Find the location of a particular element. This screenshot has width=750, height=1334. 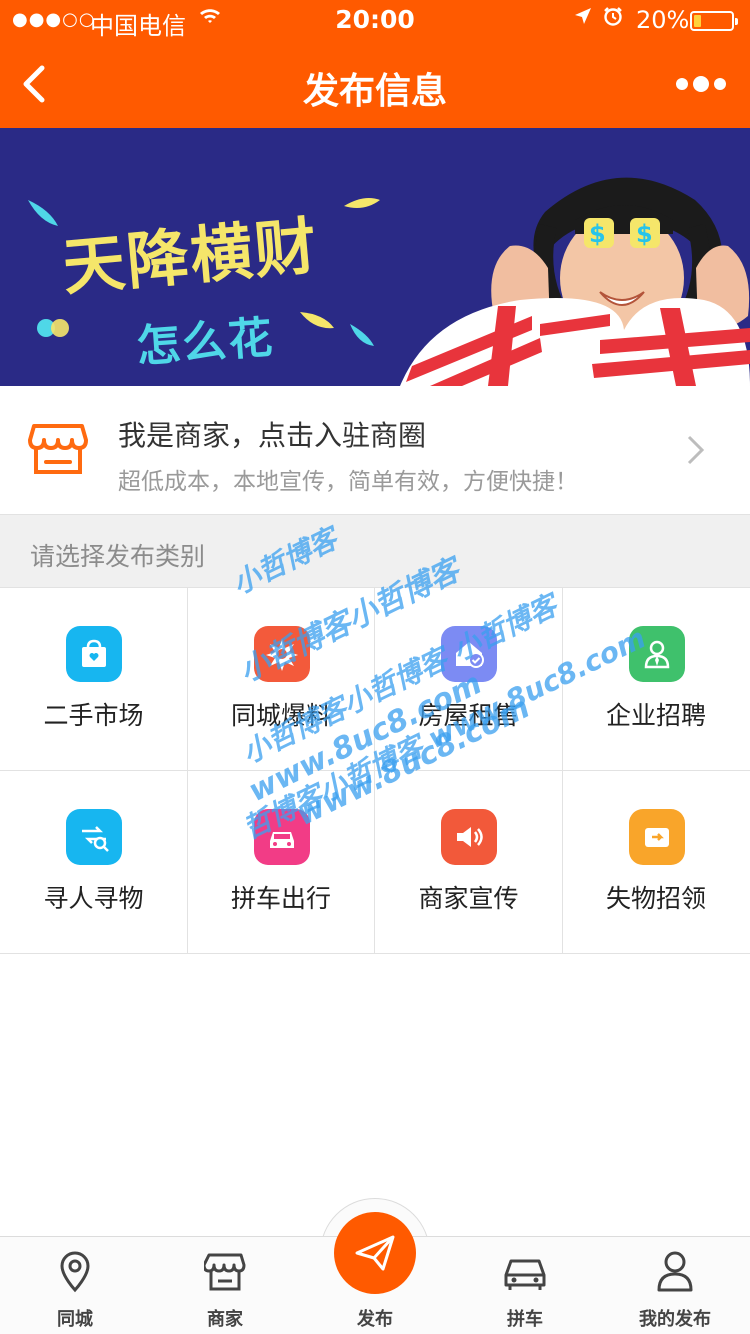

category-carpool: 拼车出行 is located at coordinates (281, 862).